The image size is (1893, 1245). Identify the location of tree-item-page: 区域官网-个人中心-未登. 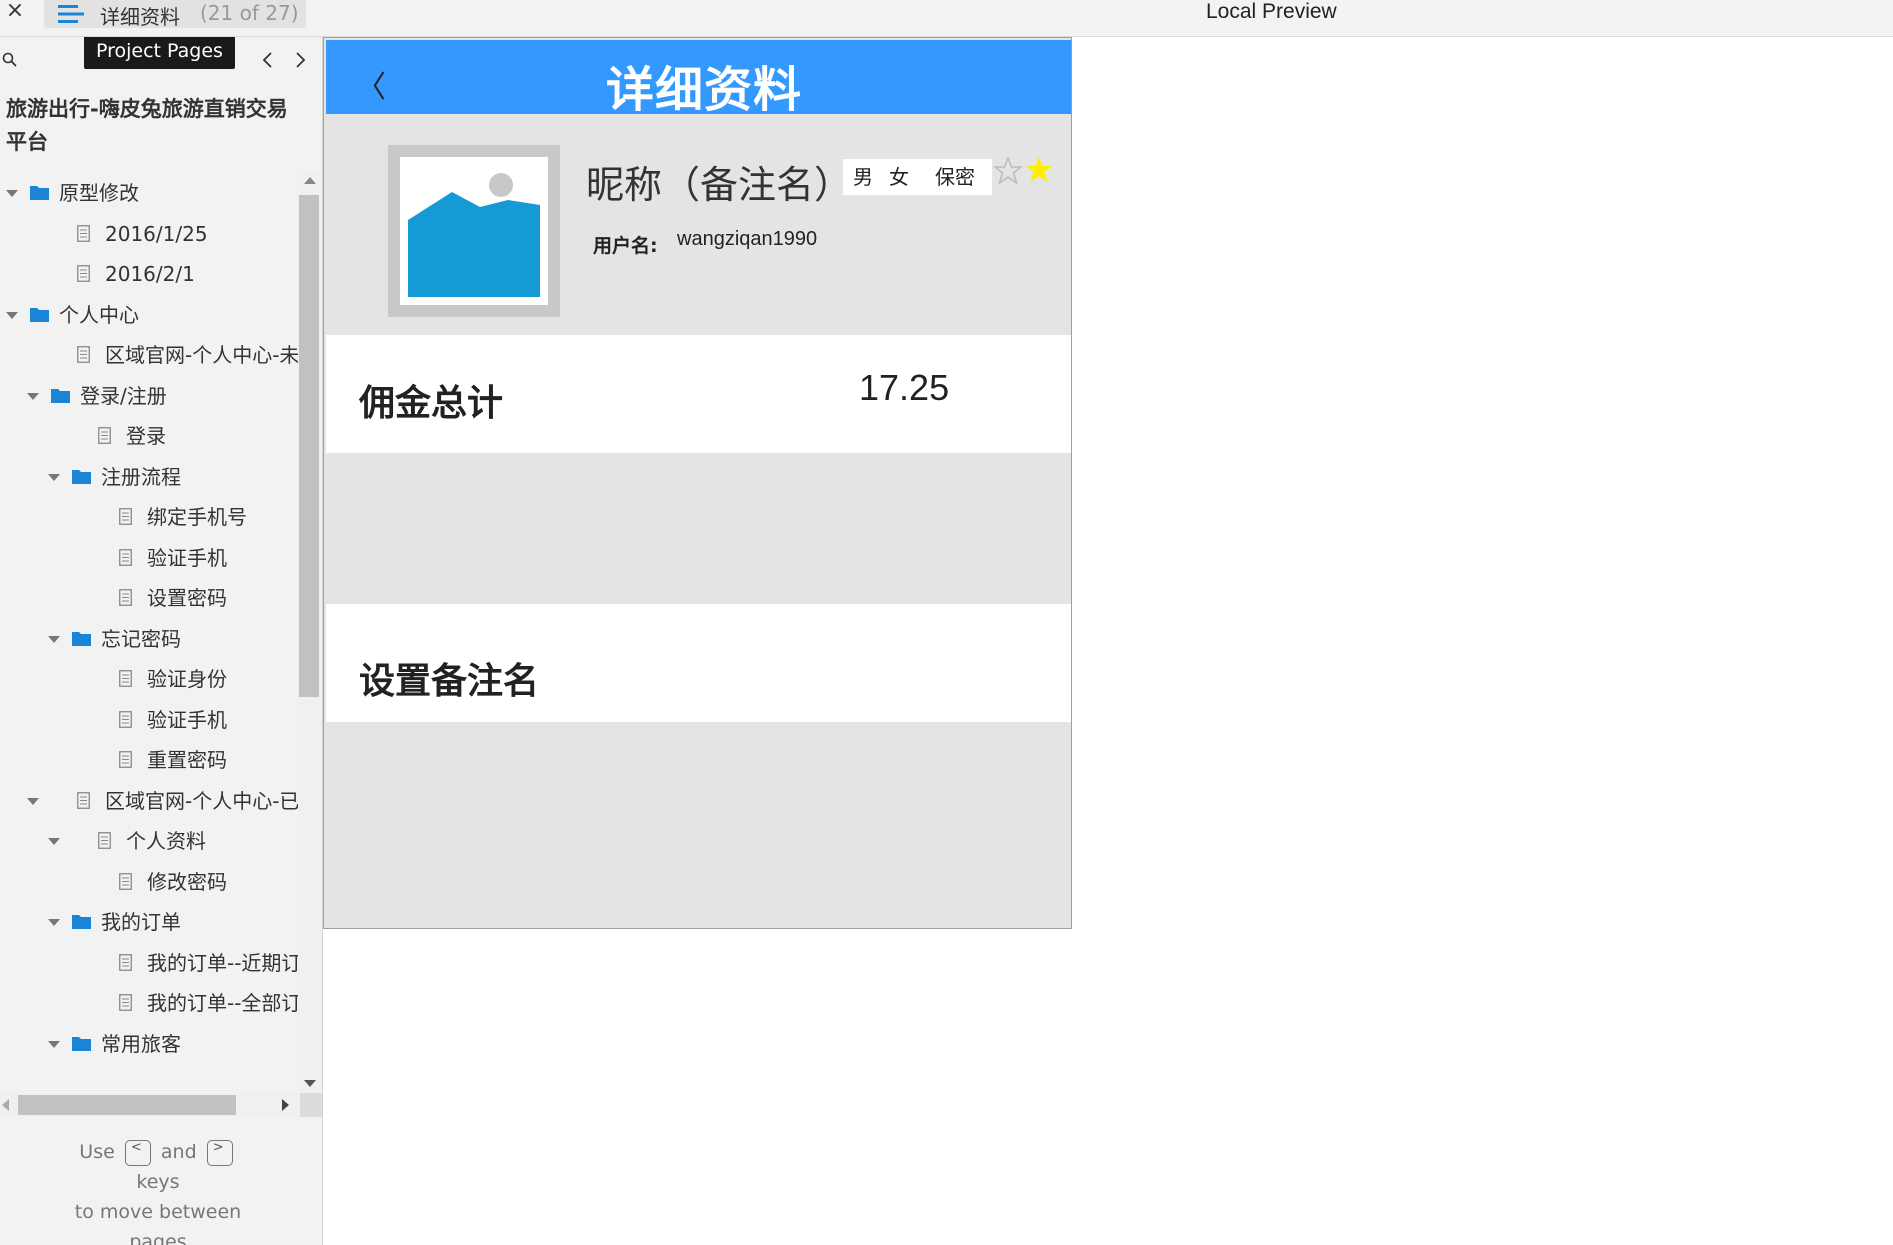
(150, 355).